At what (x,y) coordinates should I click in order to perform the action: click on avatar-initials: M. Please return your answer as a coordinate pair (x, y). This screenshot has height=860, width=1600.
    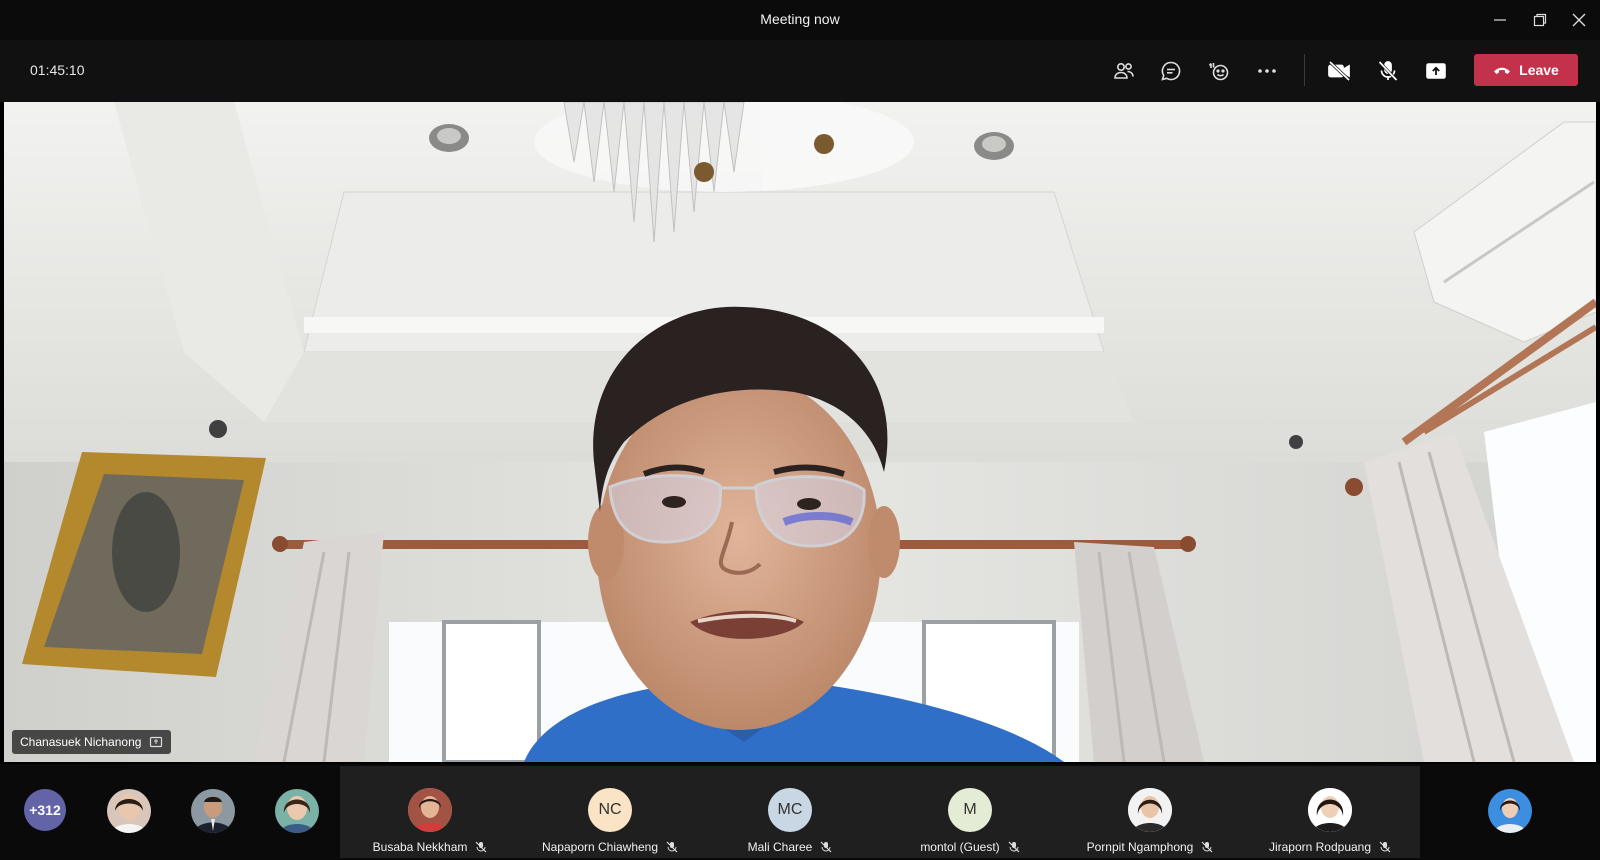
    Looking at the image, I should click on (970, 810).